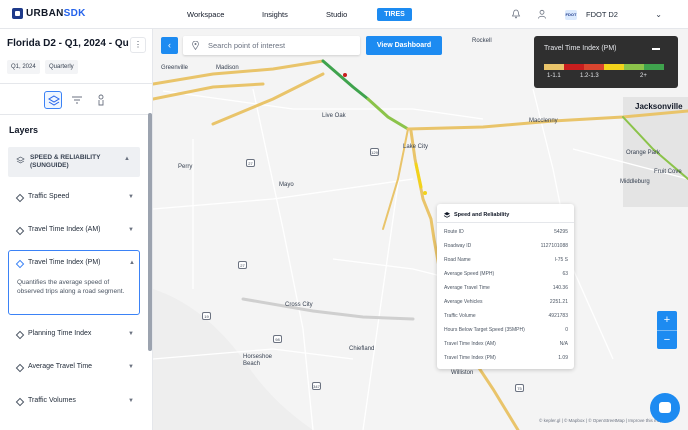  What do you see at coordinates (233, 359) in the screenshot?
I see `coast-area` at bounding box center [233, 359].